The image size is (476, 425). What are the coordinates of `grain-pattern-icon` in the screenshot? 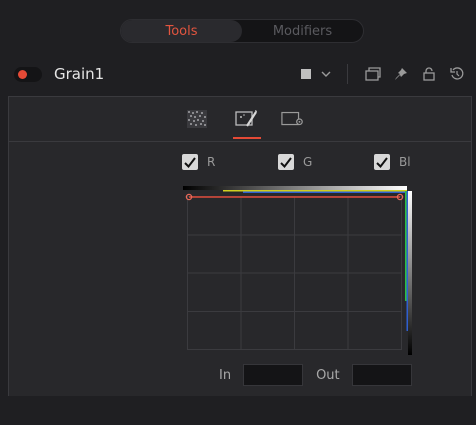 It's located at (197, 119).